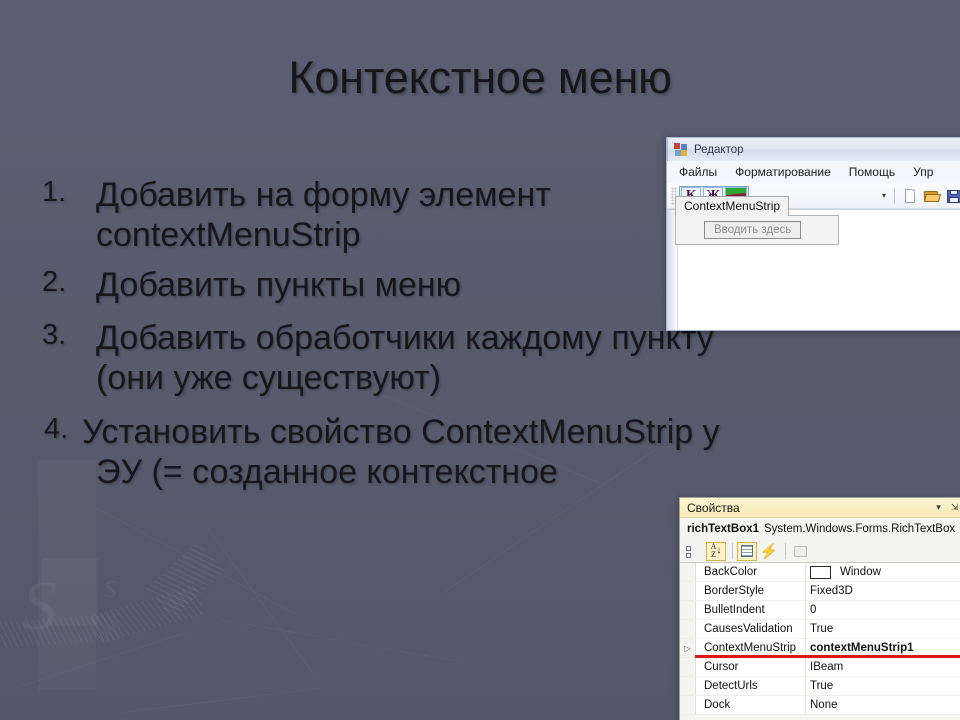 This screenshot has width=960, height=720. I want to click on watermark-block, so click(70, 592).